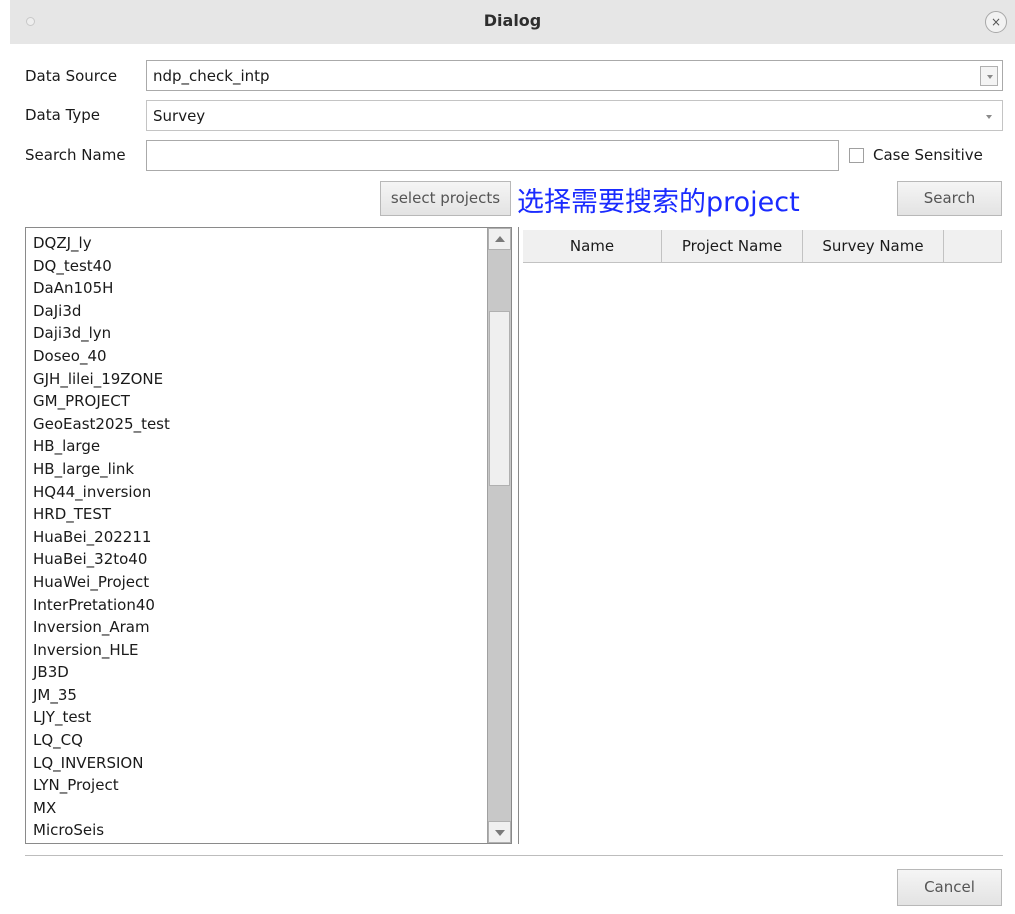  I want to click on list-item: Inversion_Aram, so click(101, 627).